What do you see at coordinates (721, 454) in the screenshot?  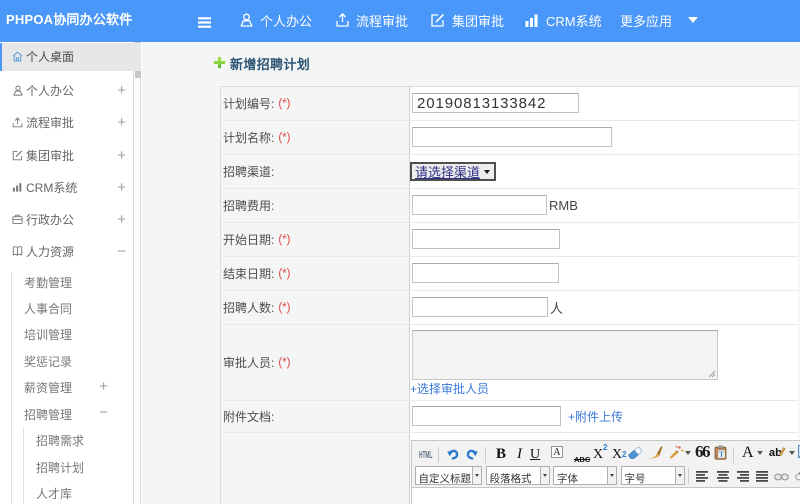 I see `svg-text: T` at bounding box center [721, 454].